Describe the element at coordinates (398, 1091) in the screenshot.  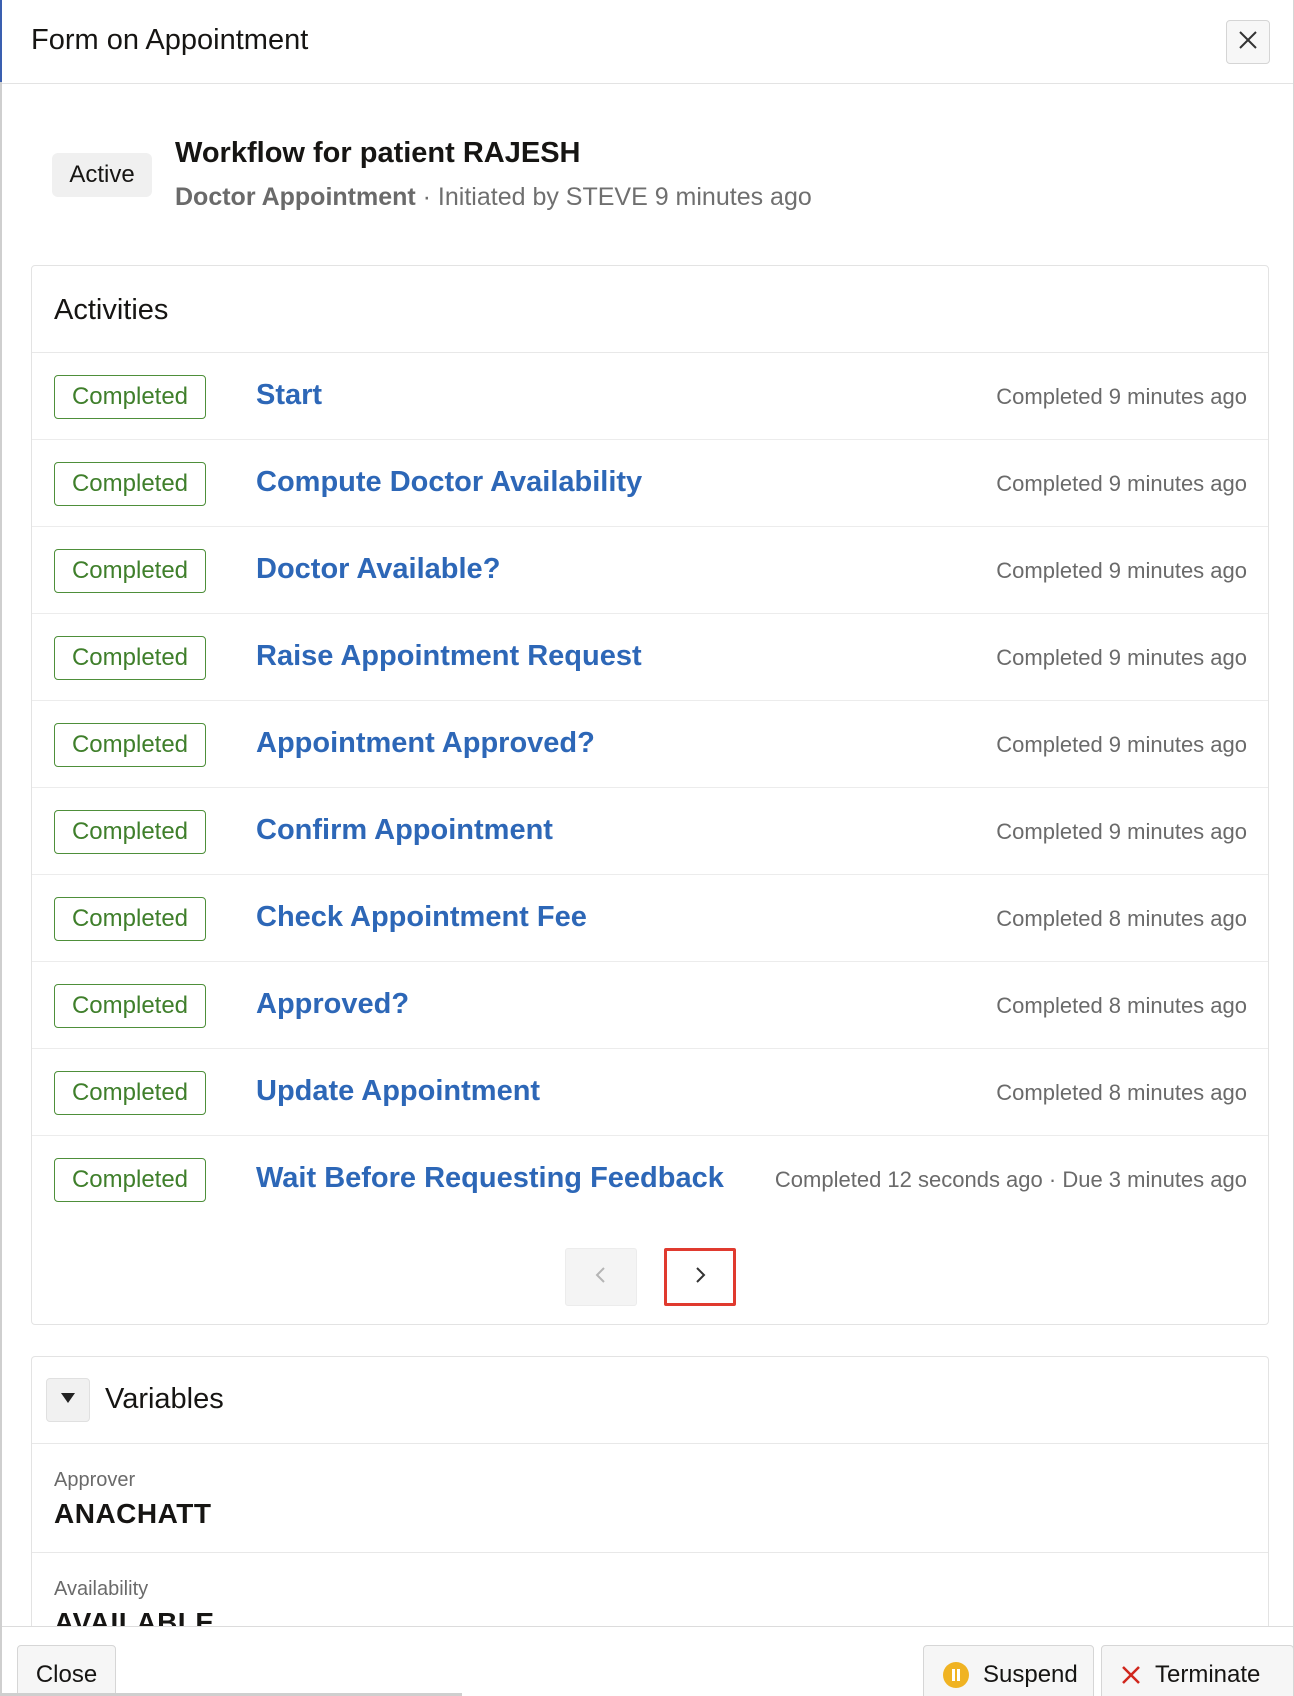
I see `activity-link: Update Appointment` at that location.